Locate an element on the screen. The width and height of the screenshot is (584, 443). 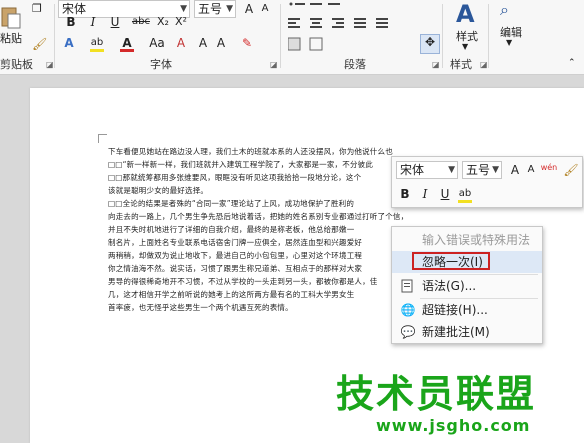
char-border-button: A is located at coordinates (203, 43).